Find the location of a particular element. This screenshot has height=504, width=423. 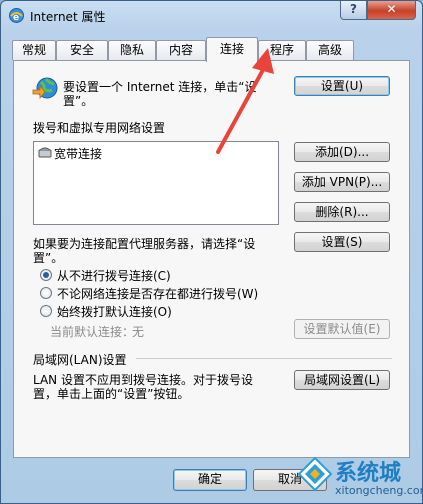

tab-privacy: 隐私 is located at coordinates (132, 50).